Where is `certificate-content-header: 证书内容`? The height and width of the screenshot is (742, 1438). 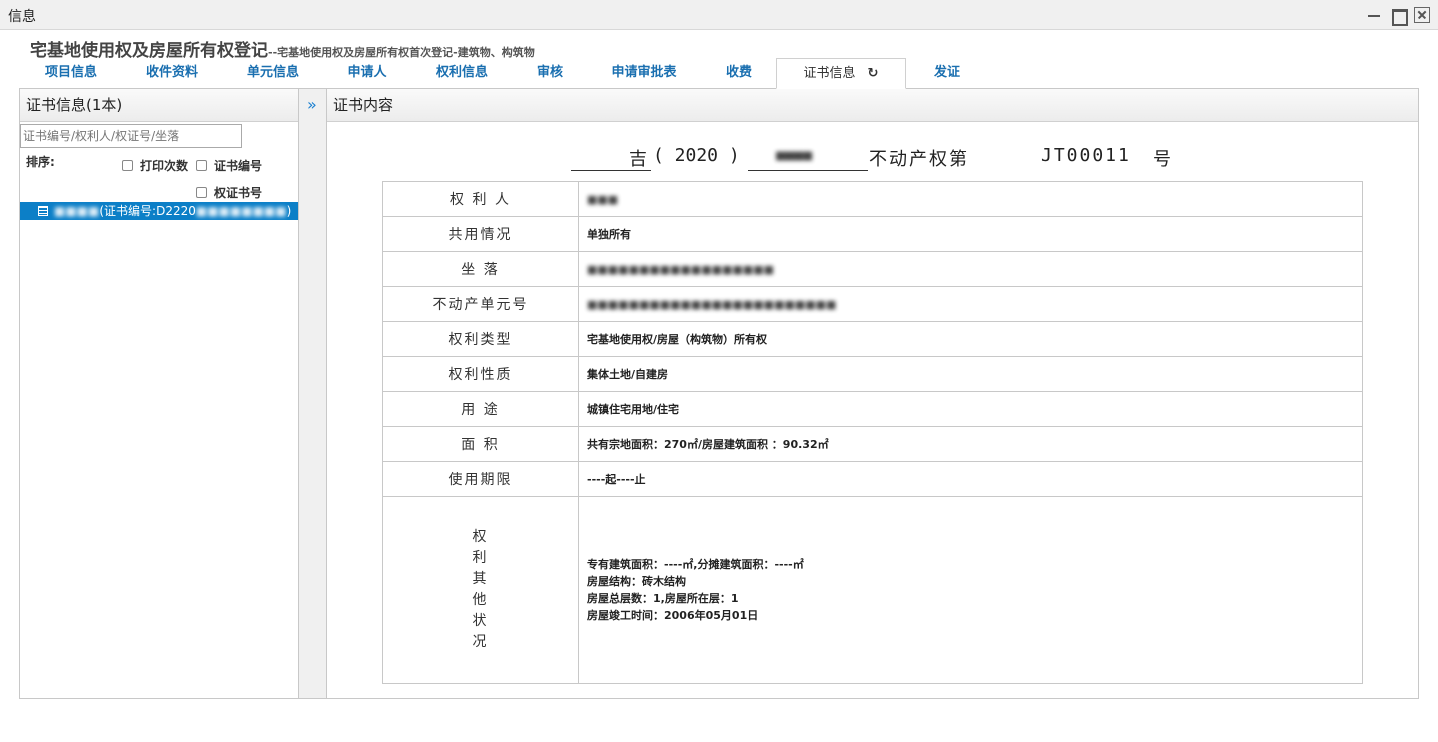 certificate-content-header: 证书内容 is located at coordinates (872, 105).